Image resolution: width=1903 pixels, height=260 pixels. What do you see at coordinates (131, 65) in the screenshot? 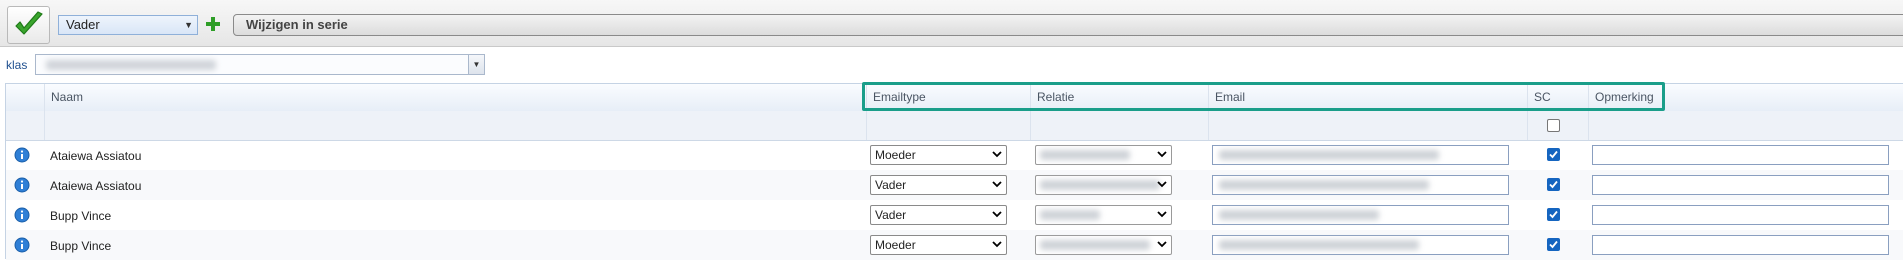
I see `klas-value-redacted` at bounding box center [131, 65].